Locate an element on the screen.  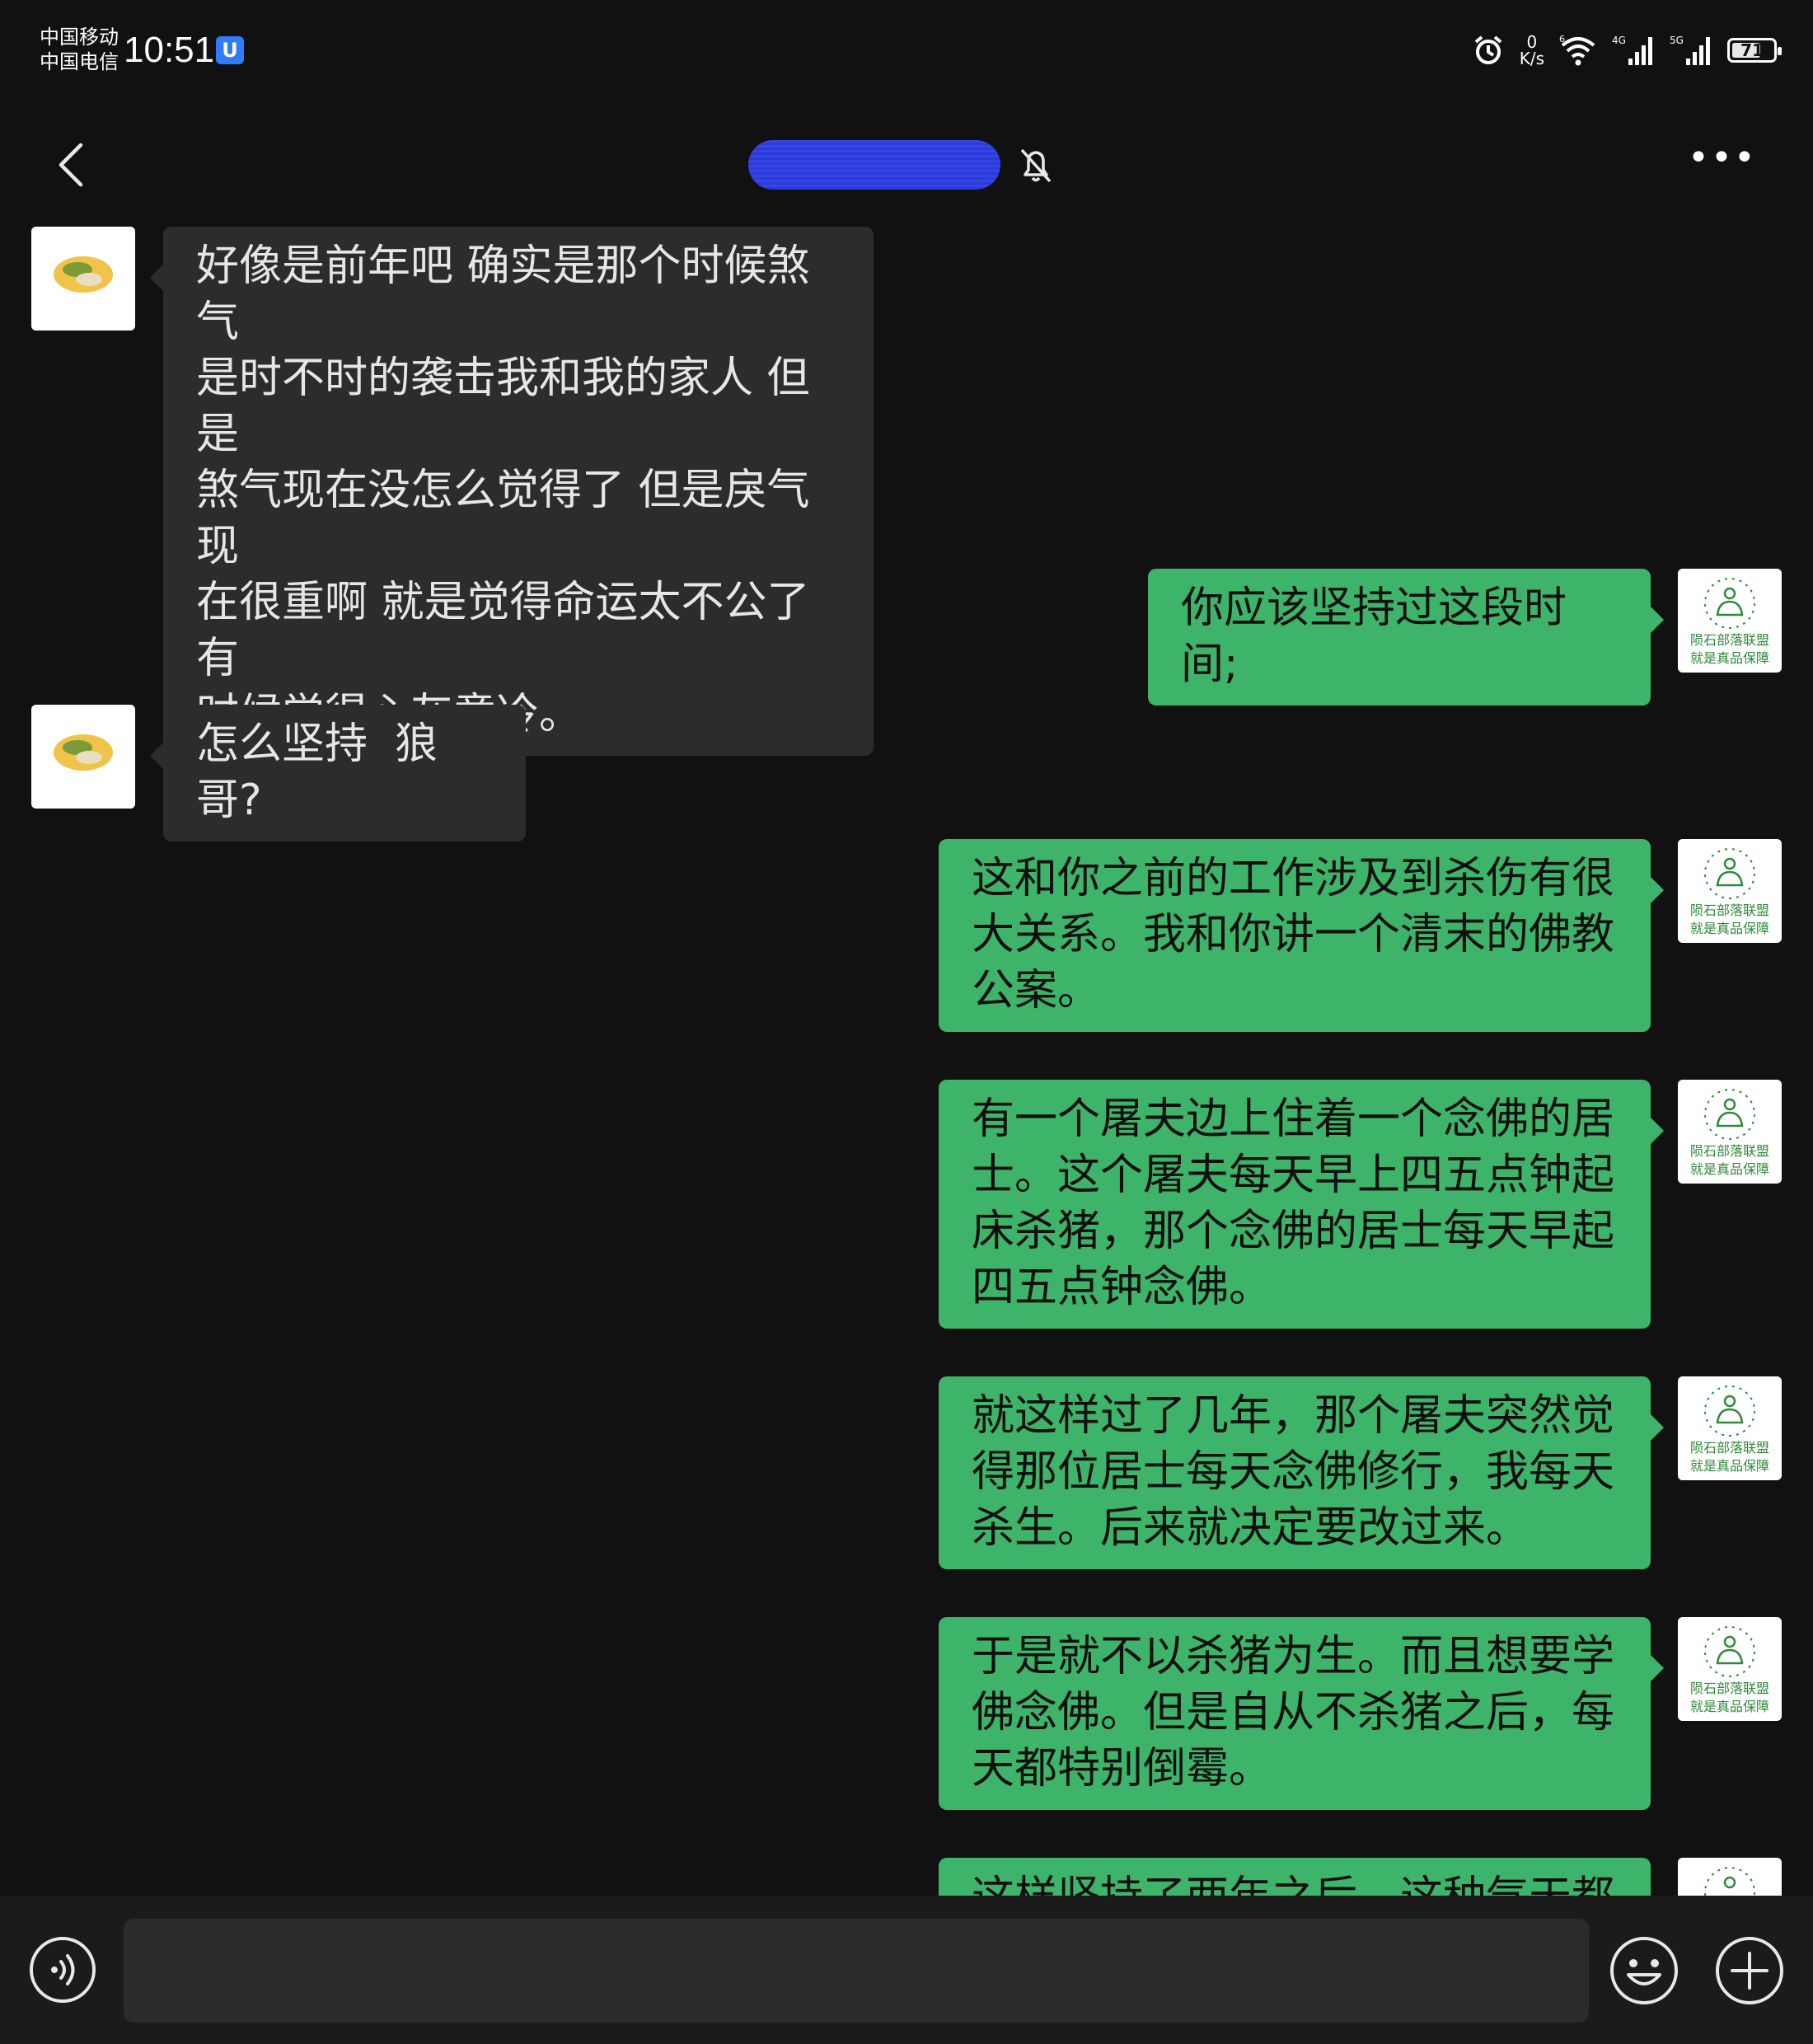
carrier-1: 中国移动 is located at coordinates (79, 37).